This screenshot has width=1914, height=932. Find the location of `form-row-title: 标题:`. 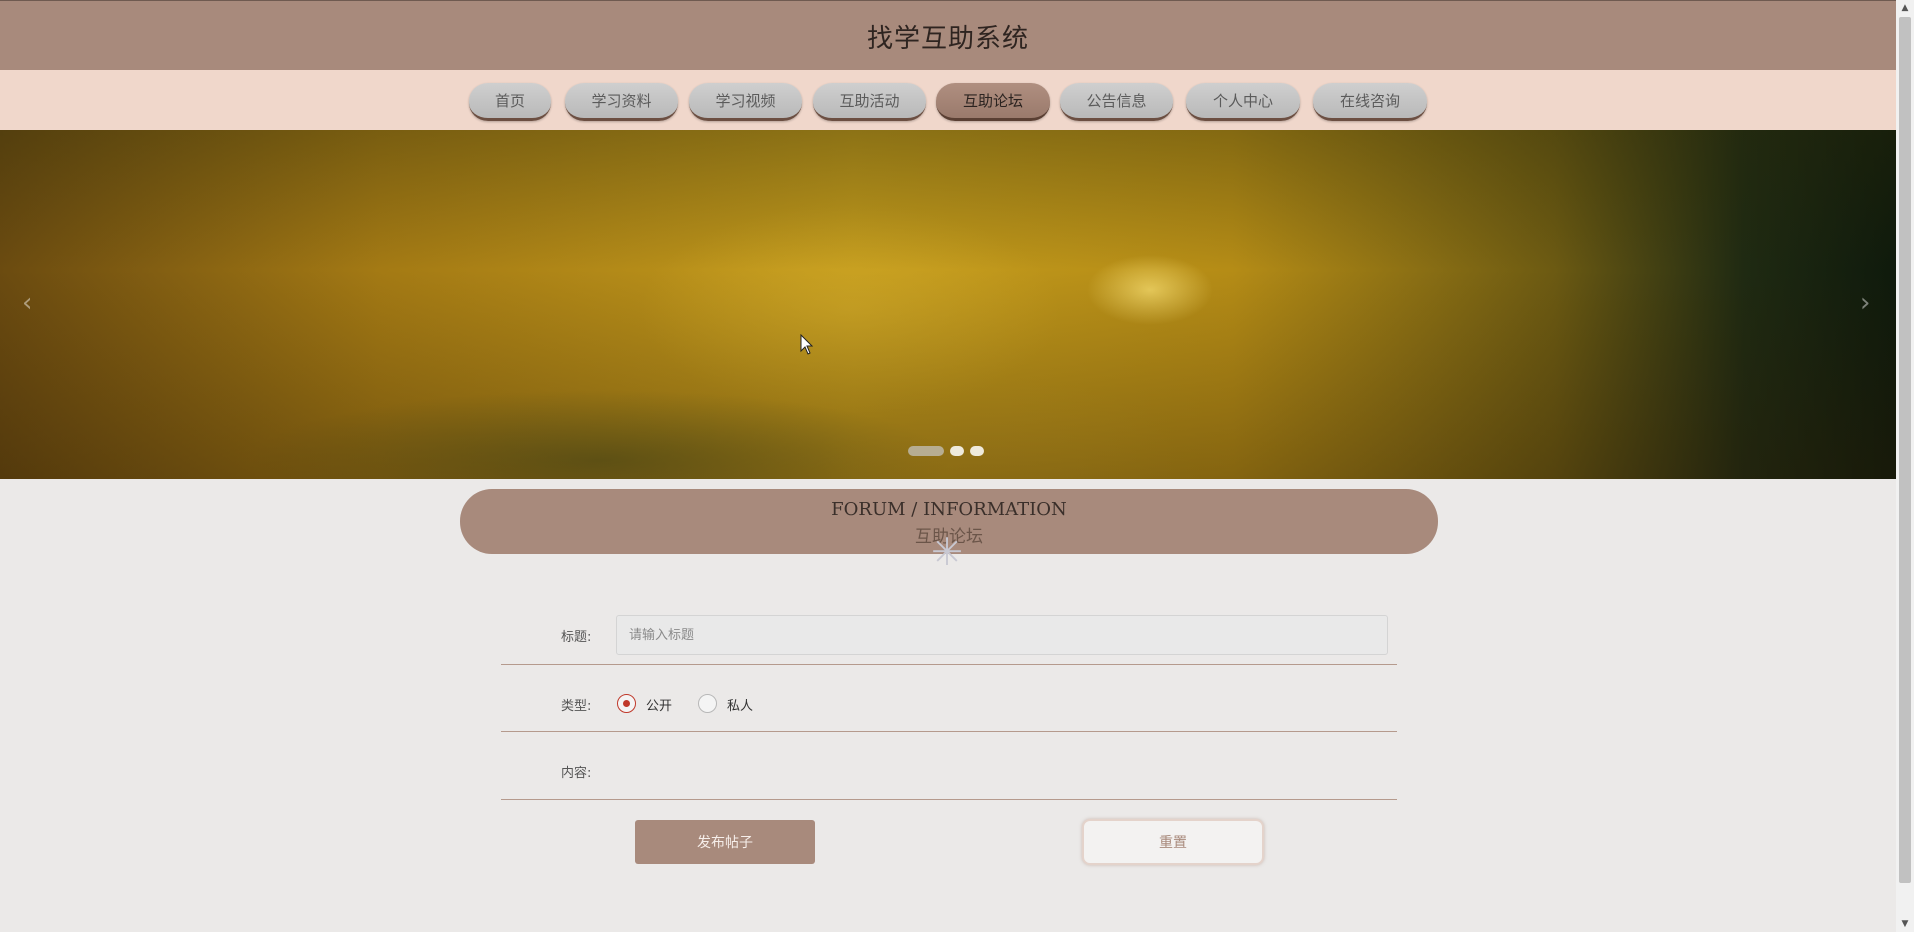

form-row-title: 标题: is located at coordinates (949, 638).